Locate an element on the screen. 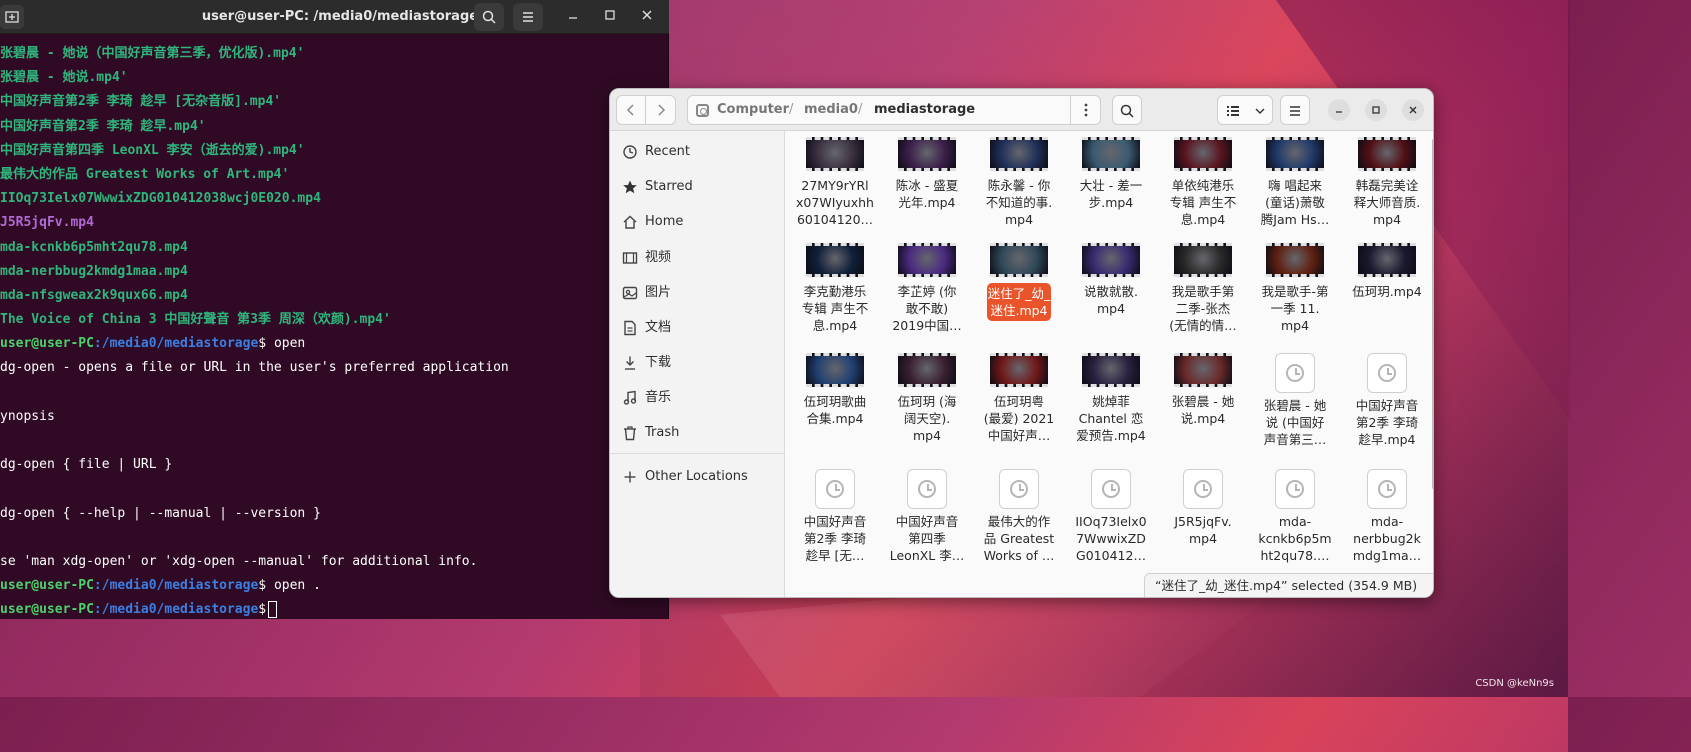 The height and width of the screenshot is (752, 1691). terminal-maximize-button is located at coordinates (610, 17).